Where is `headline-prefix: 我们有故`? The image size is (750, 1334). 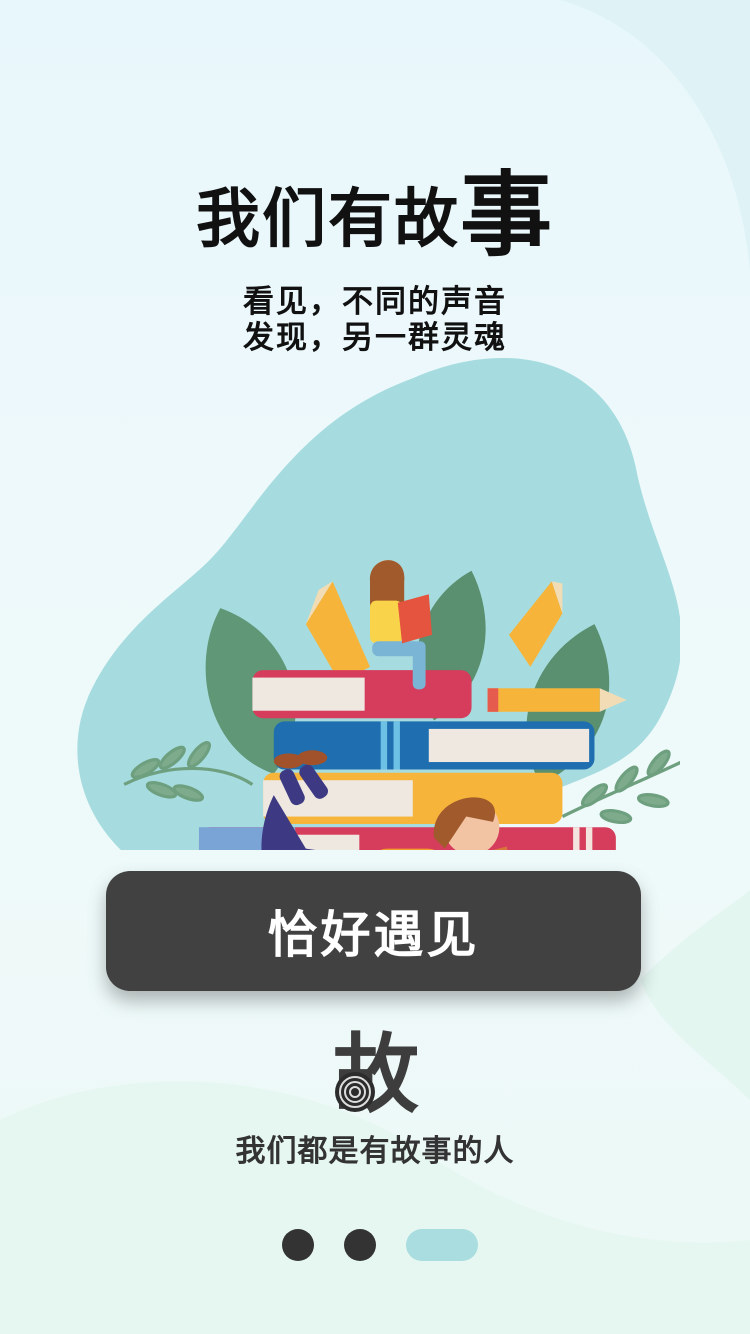
headline-prefix: 我们有故 is located at coordinates (327, 220).